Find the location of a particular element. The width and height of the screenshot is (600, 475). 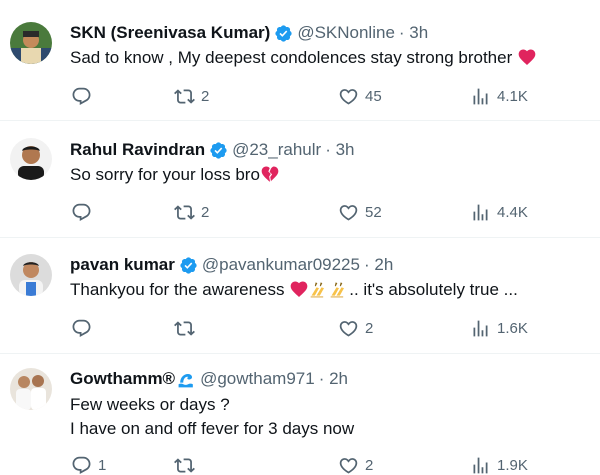

view-count: 1.9K is located at coordinates (512, 465).